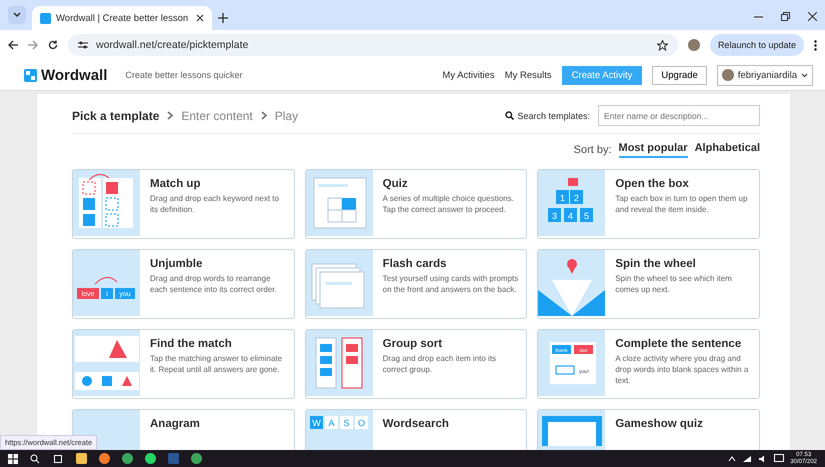  Describe the element at coordinates (694, 45) in the screenshot. I see `profile-avatar` at that location.